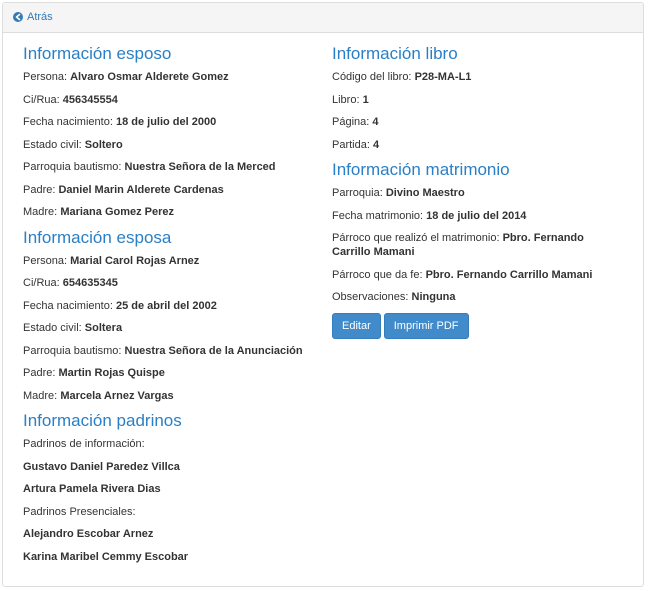  Describe the element at coordinates (79, 511) in the screenshot. I see `padrinos-presenciales-label: Padrinos Presenciales:` at that location.